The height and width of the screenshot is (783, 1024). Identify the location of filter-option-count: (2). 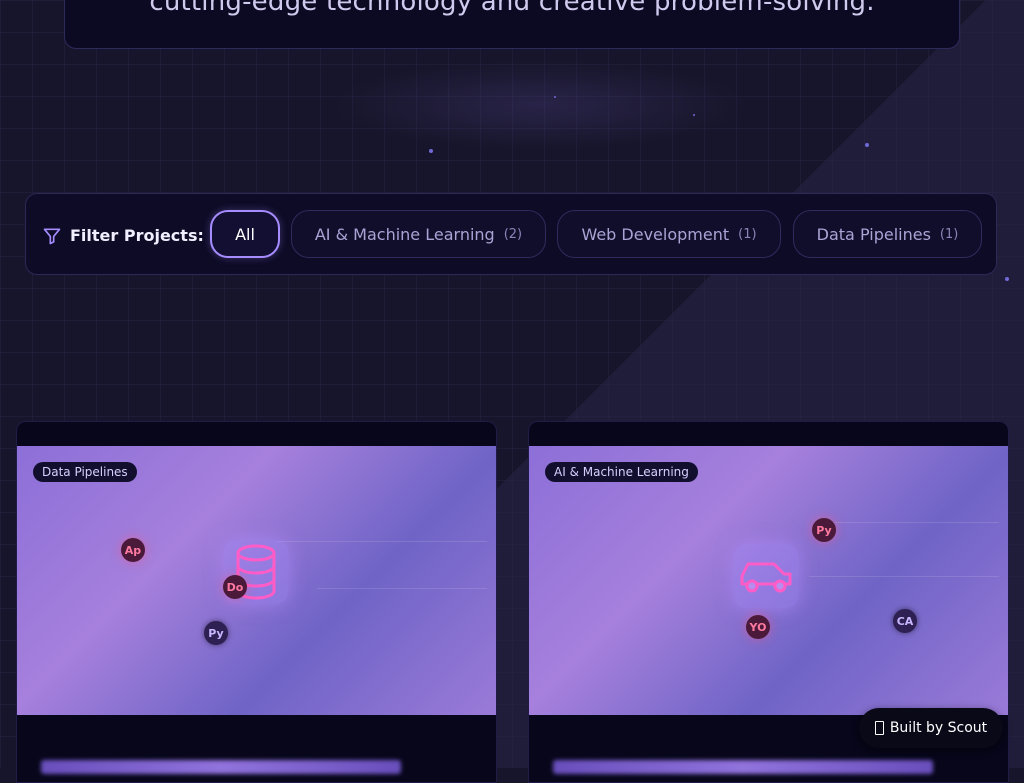
(513, 234).